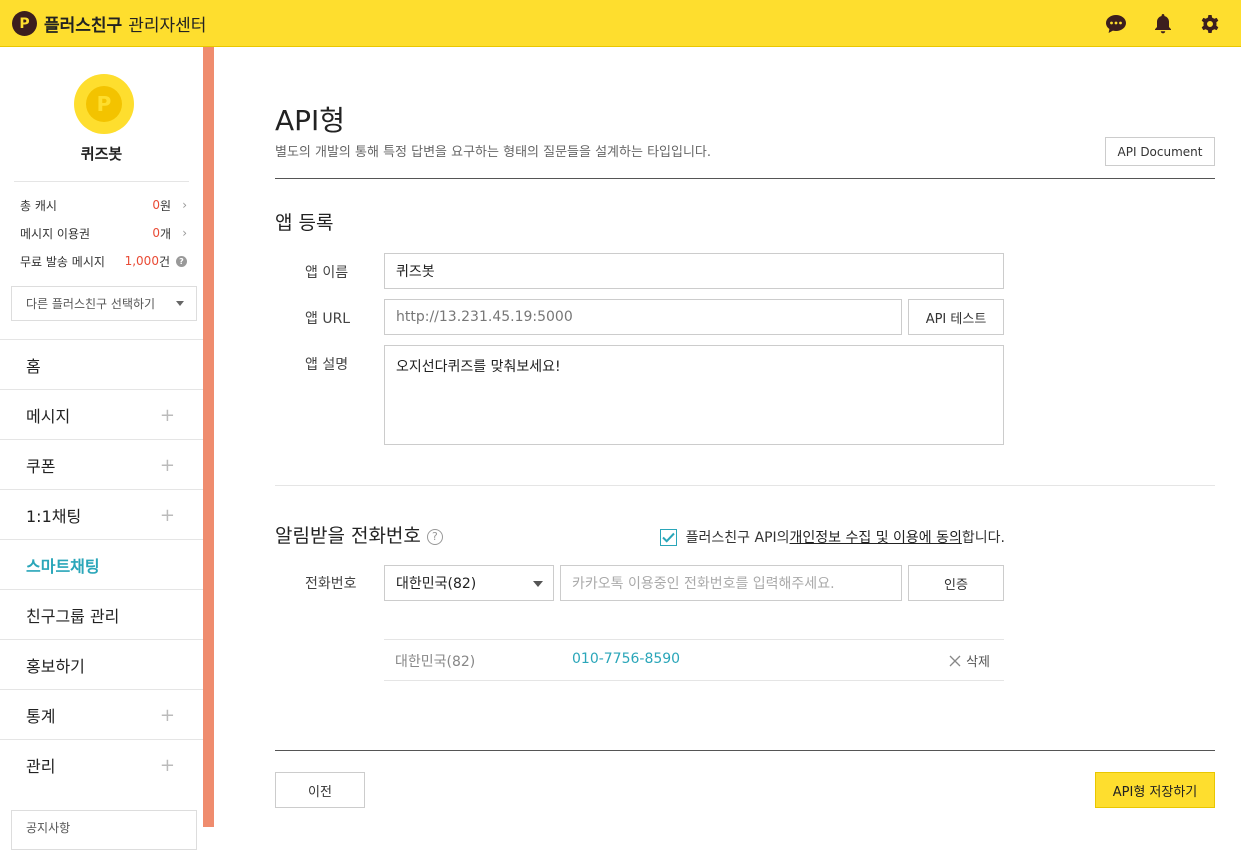 Image resolution: width=1241 pixels, height=850 pixels. Describe the element at coordinates (737, 538) in the screenshot. I see `agree-prefix: 플러스친구 API의` at that location.